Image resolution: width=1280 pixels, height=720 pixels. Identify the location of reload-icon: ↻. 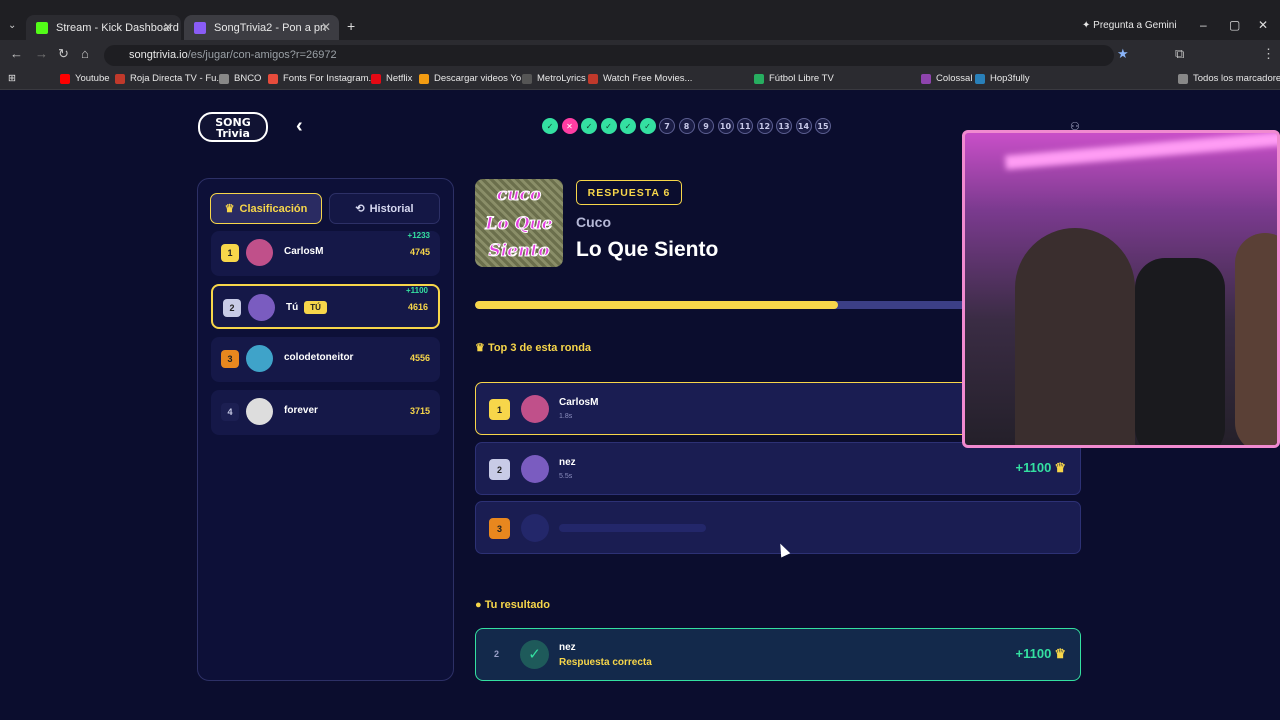
(63, 54).